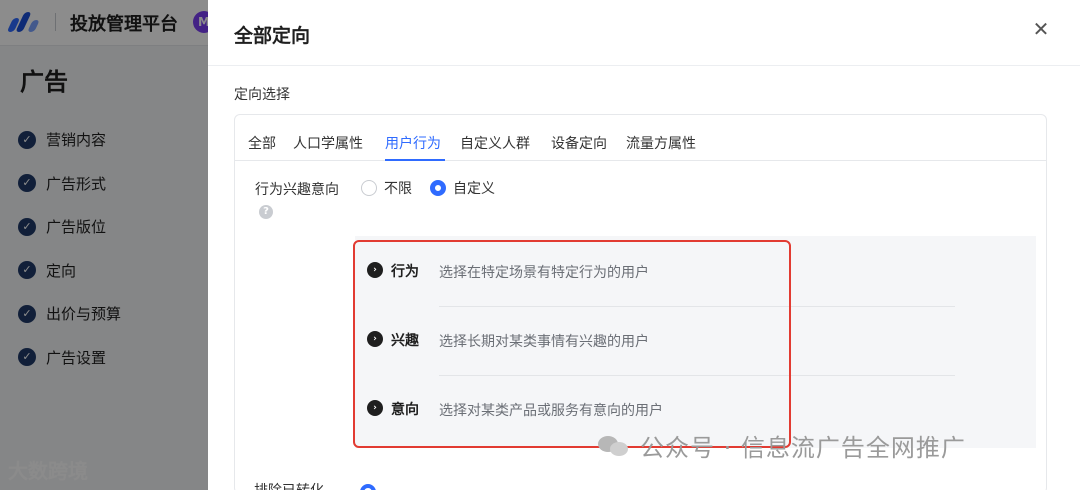 The width and height of the screenshot is (1080, 490). What do you see at coordinates (398, 189) in the screenshot?
I see `radio-label: 不限` at bounding box center [398, 189].